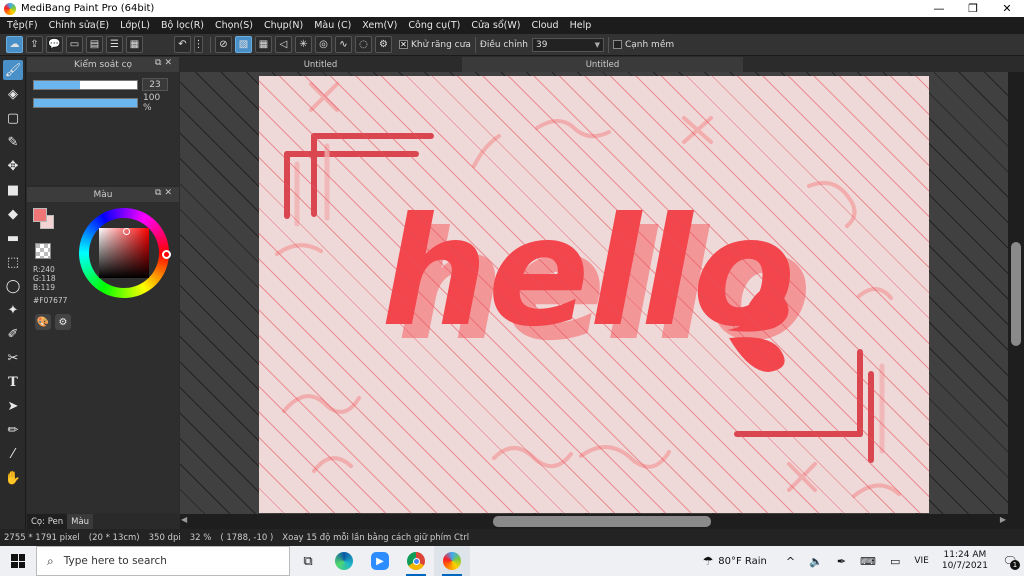 This screenshot has height=576, width=1024. I want to click on antialias-toggle: ✕ Khử răng cưa, so click(435, 45).